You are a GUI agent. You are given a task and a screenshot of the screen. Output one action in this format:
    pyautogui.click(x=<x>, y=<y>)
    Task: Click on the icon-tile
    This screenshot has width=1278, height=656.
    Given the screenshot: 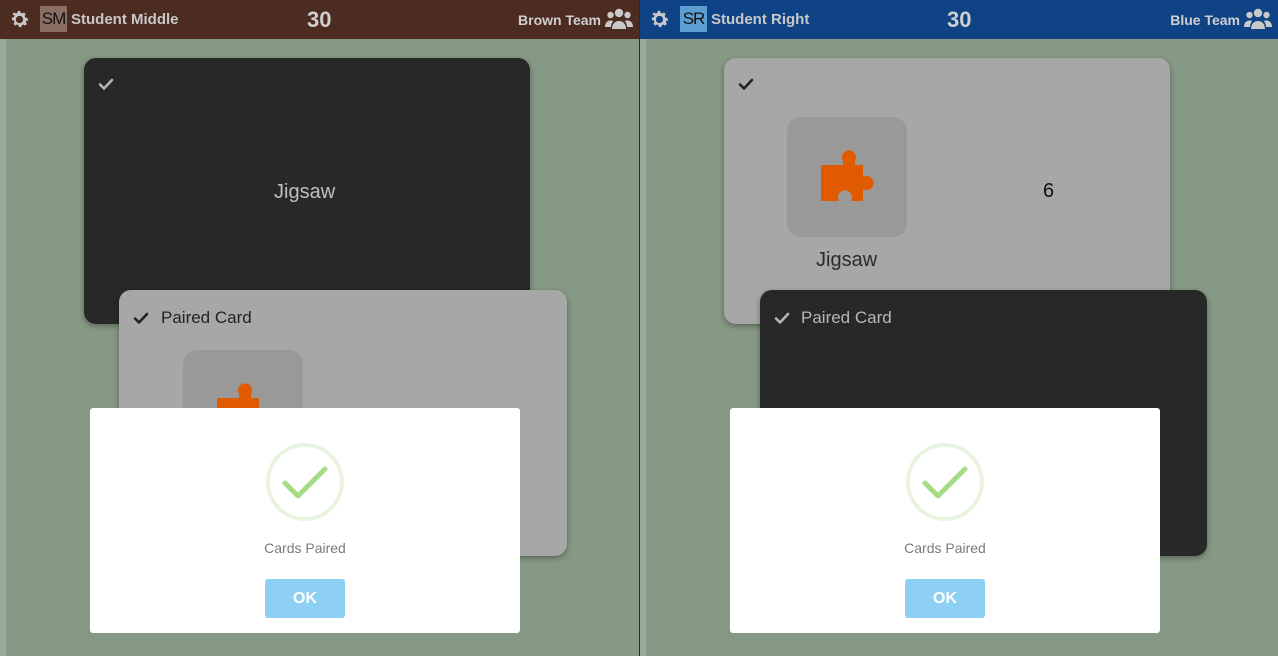 What is the action you would take?
    pyautogui.click(x=847, y=177)
    